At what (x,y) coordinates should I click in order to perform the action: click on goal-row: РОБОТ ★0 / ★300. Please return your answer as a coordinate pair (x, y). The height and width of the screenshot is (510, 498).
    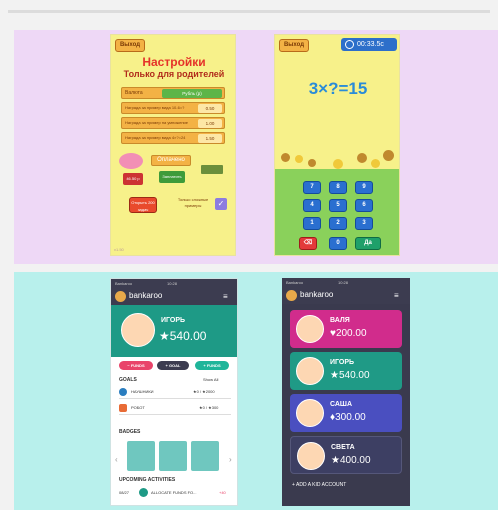
    Looking at the image, I should click on (175, 409).